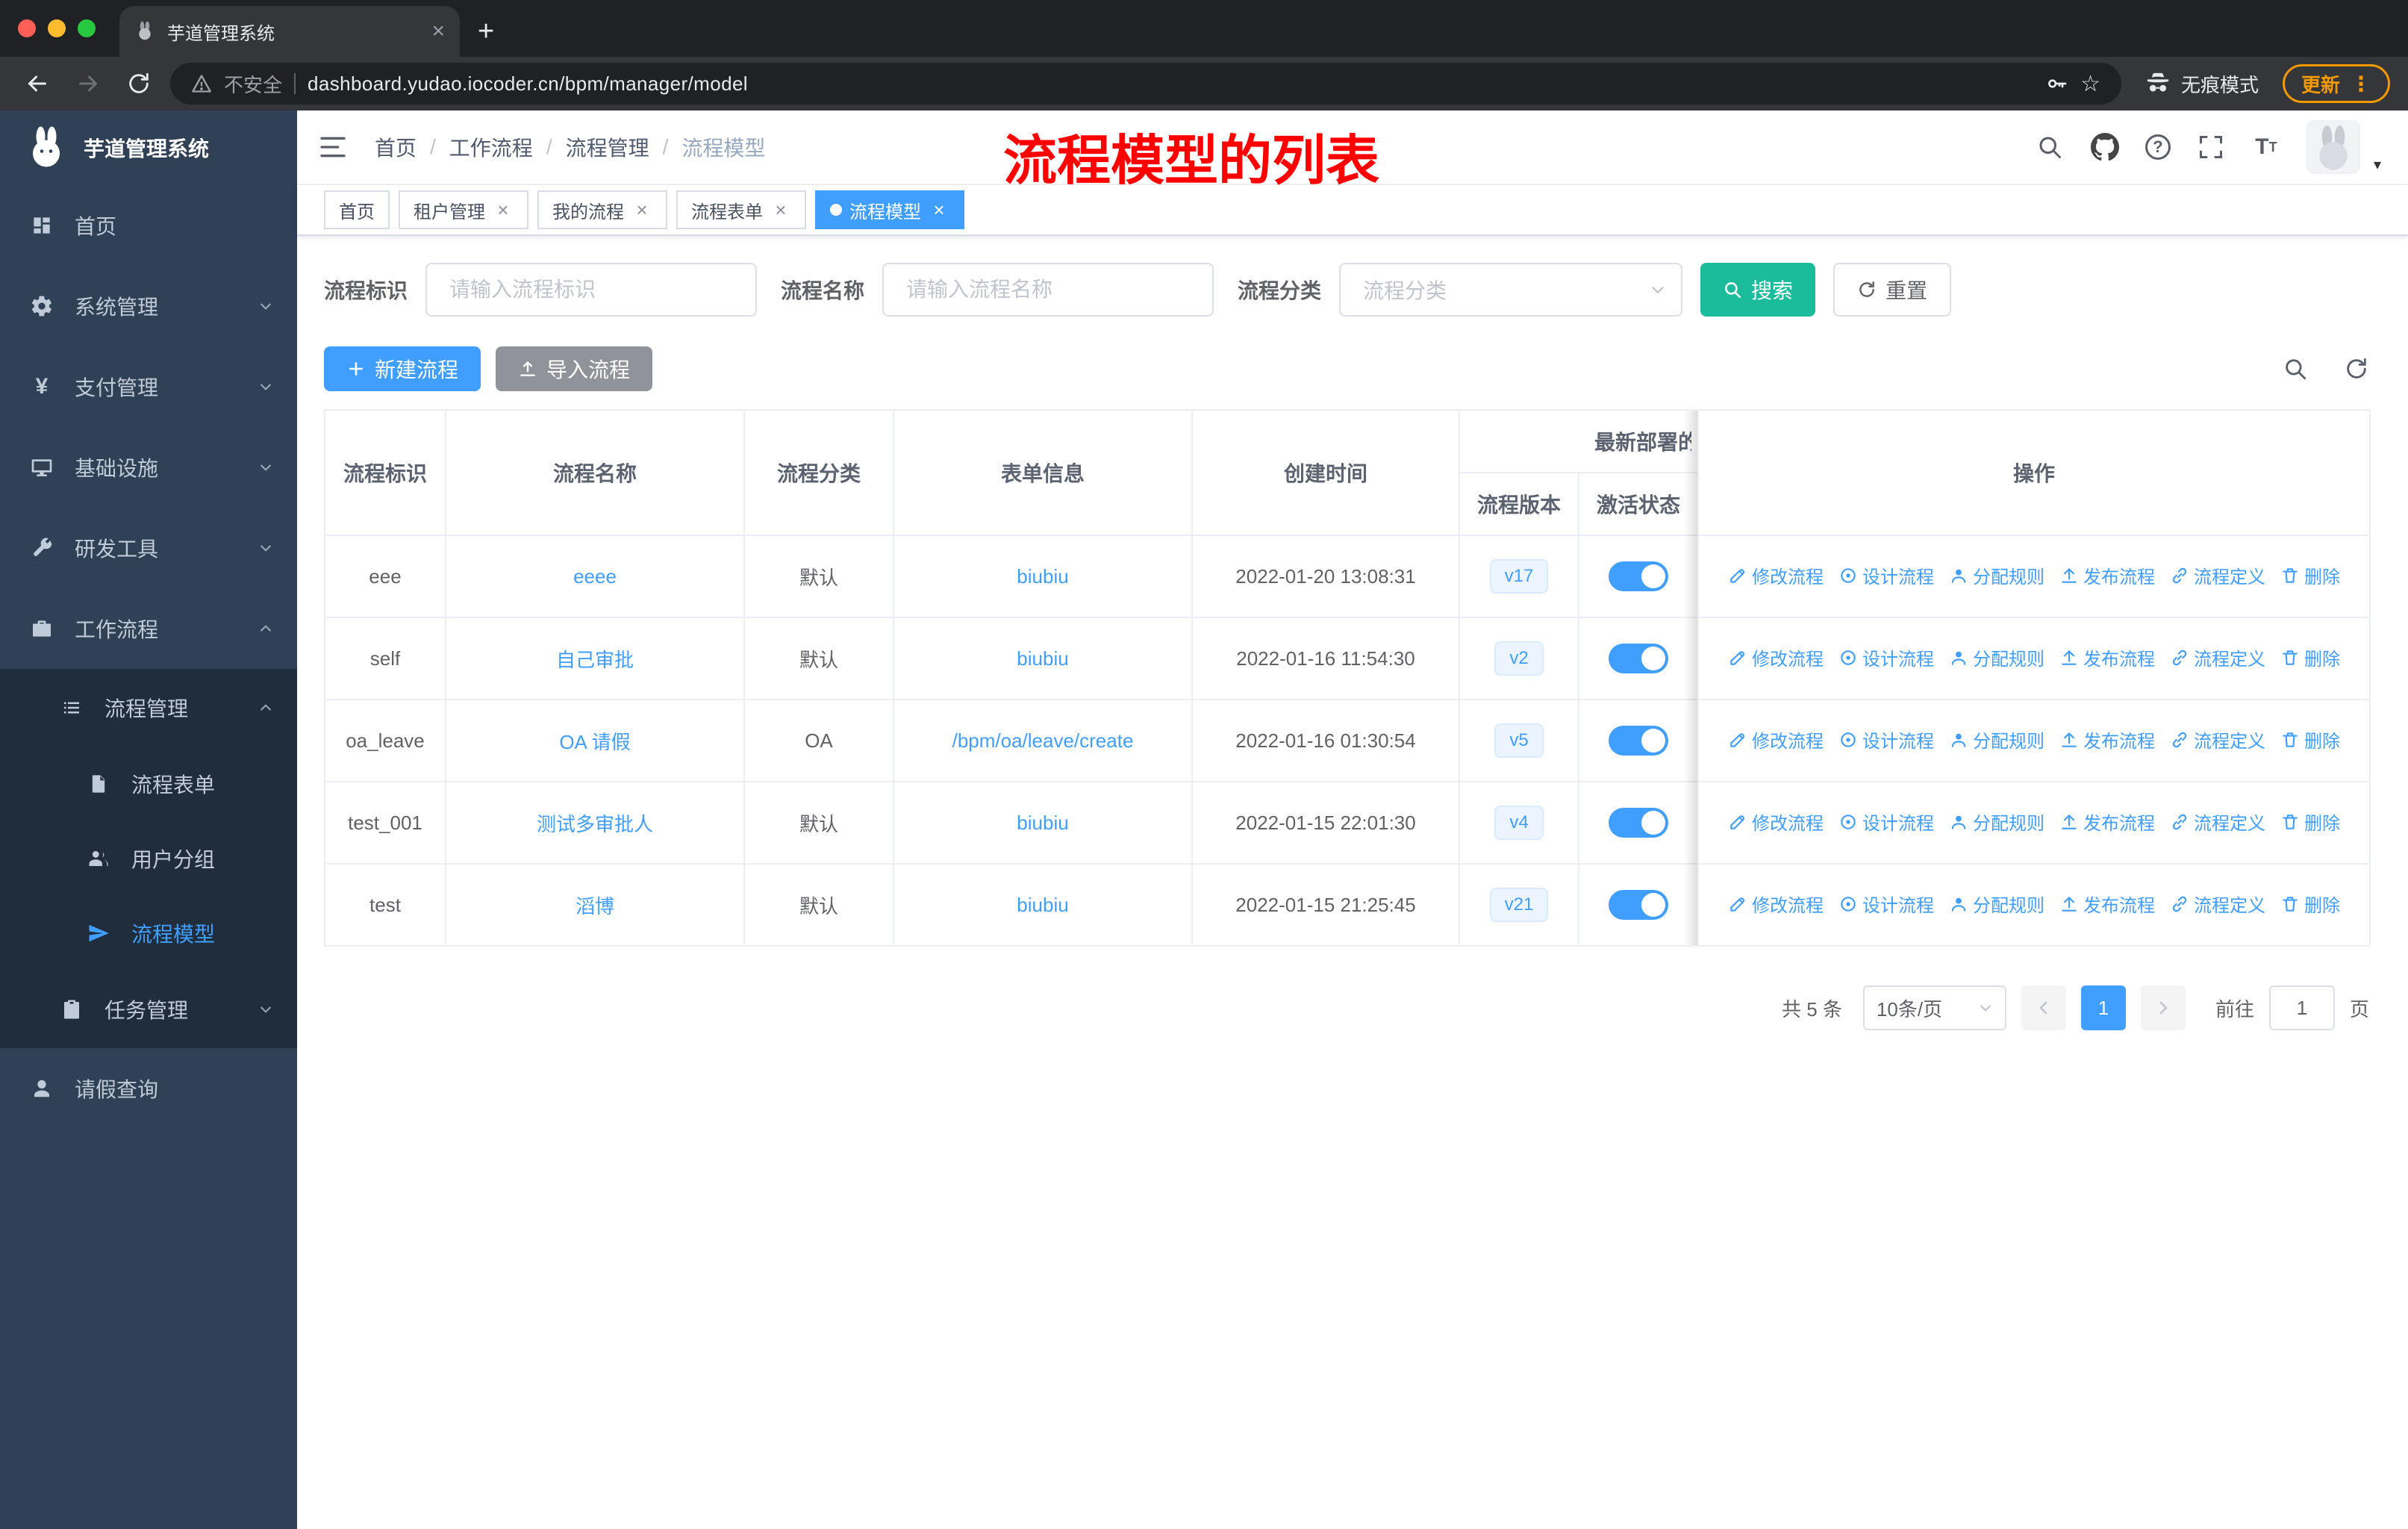 The width and height of the screenshot is (2408, 1529). What do you see at coordinates (1048, 290) in the screenshot?
I see `process-name-input` at bounding box center [1048, 290].